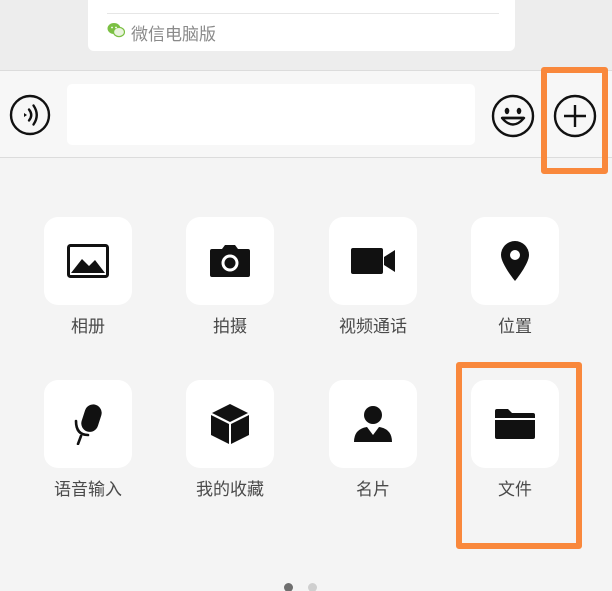 The image size is (612, 591). Describe the element at coordinates (519, 455) in the screenshot. I see `highlight-box-file` at that location.